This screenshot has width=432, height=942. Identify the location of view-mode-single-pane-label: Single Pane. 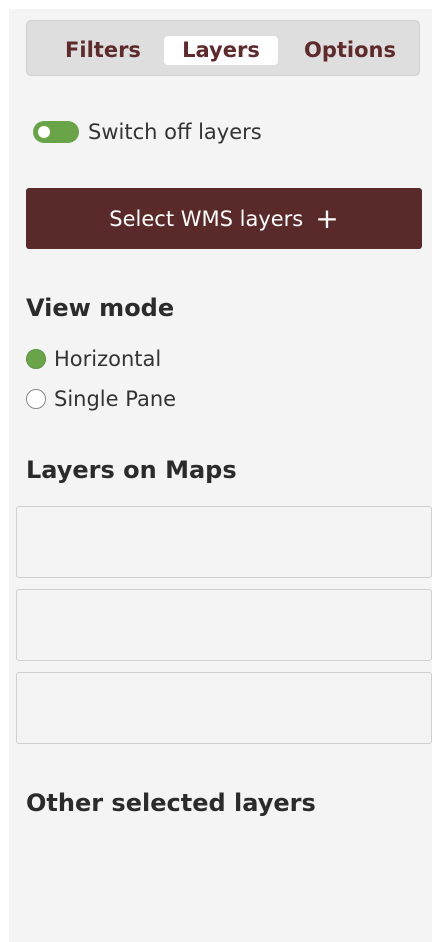
(115, 399).